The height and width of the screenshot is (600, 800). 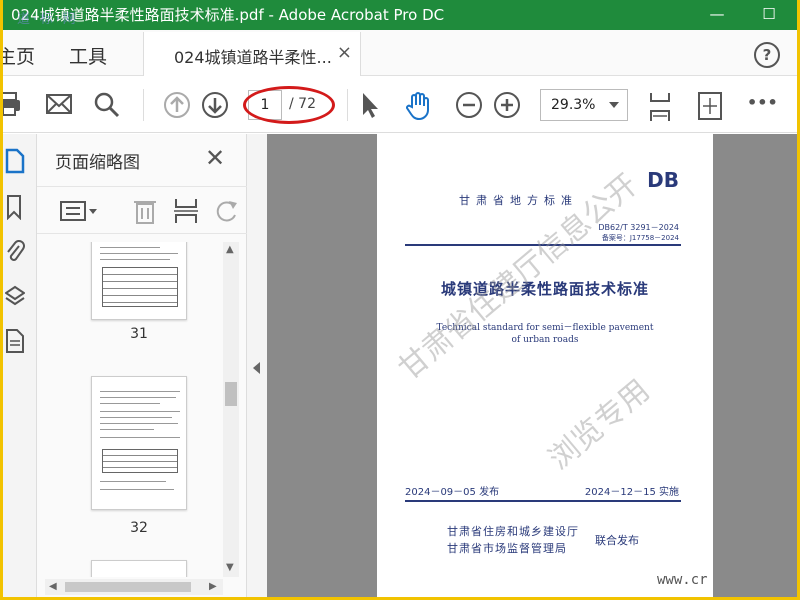 I want to click on minimize-button: —, so click(x=717, y=14).